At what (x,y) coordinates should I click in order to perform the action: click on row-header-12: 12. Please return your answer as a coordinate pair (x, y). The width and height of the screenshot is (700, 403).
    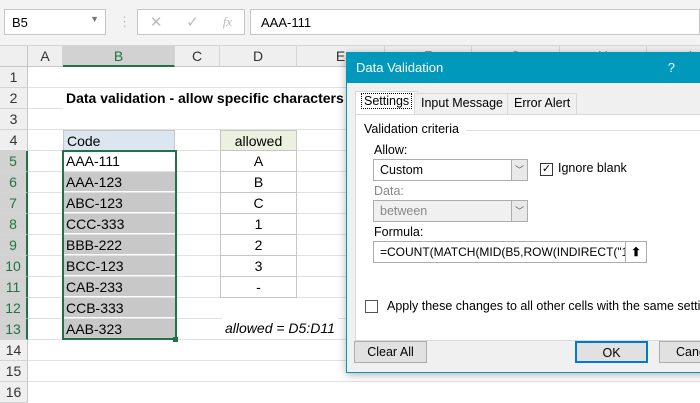
    Looking at the image, I should click on (14, 308).